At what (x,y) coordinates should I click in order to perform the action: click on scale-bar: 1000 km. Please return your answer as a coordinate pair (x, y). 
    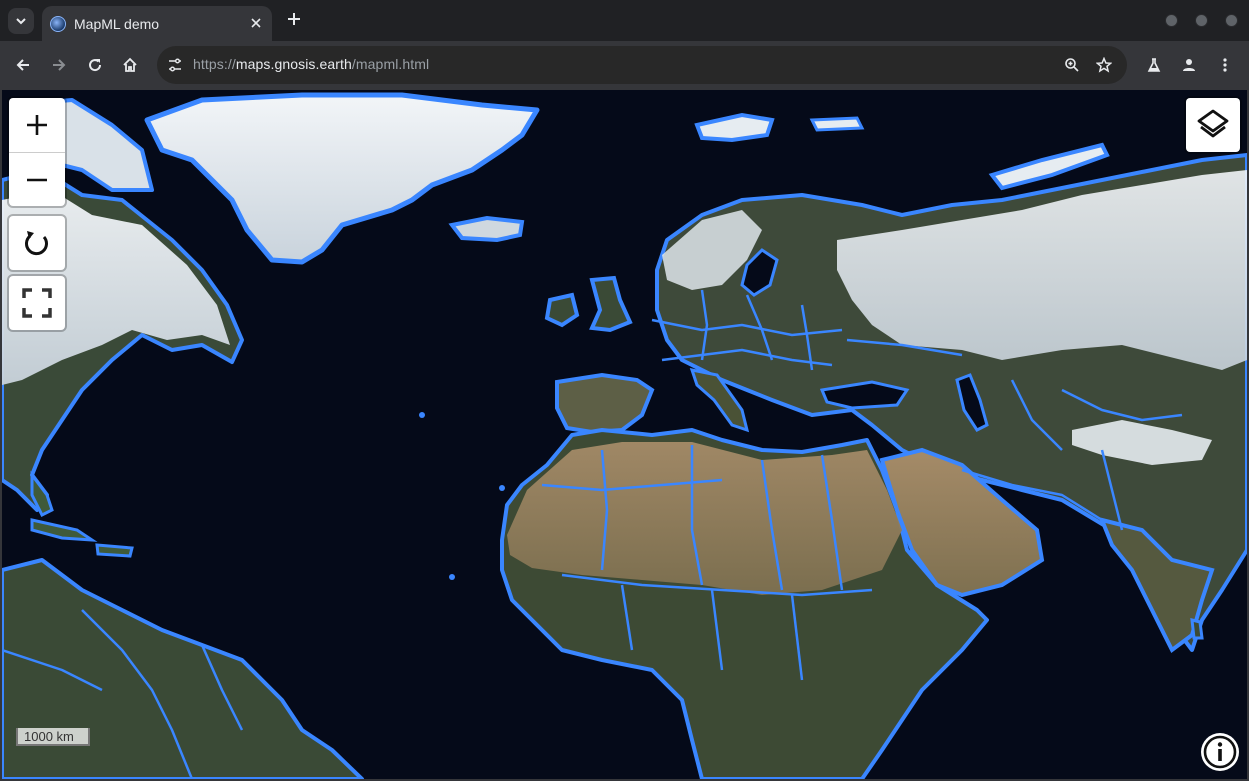
    Looking at the image, I should click on (53, 737).